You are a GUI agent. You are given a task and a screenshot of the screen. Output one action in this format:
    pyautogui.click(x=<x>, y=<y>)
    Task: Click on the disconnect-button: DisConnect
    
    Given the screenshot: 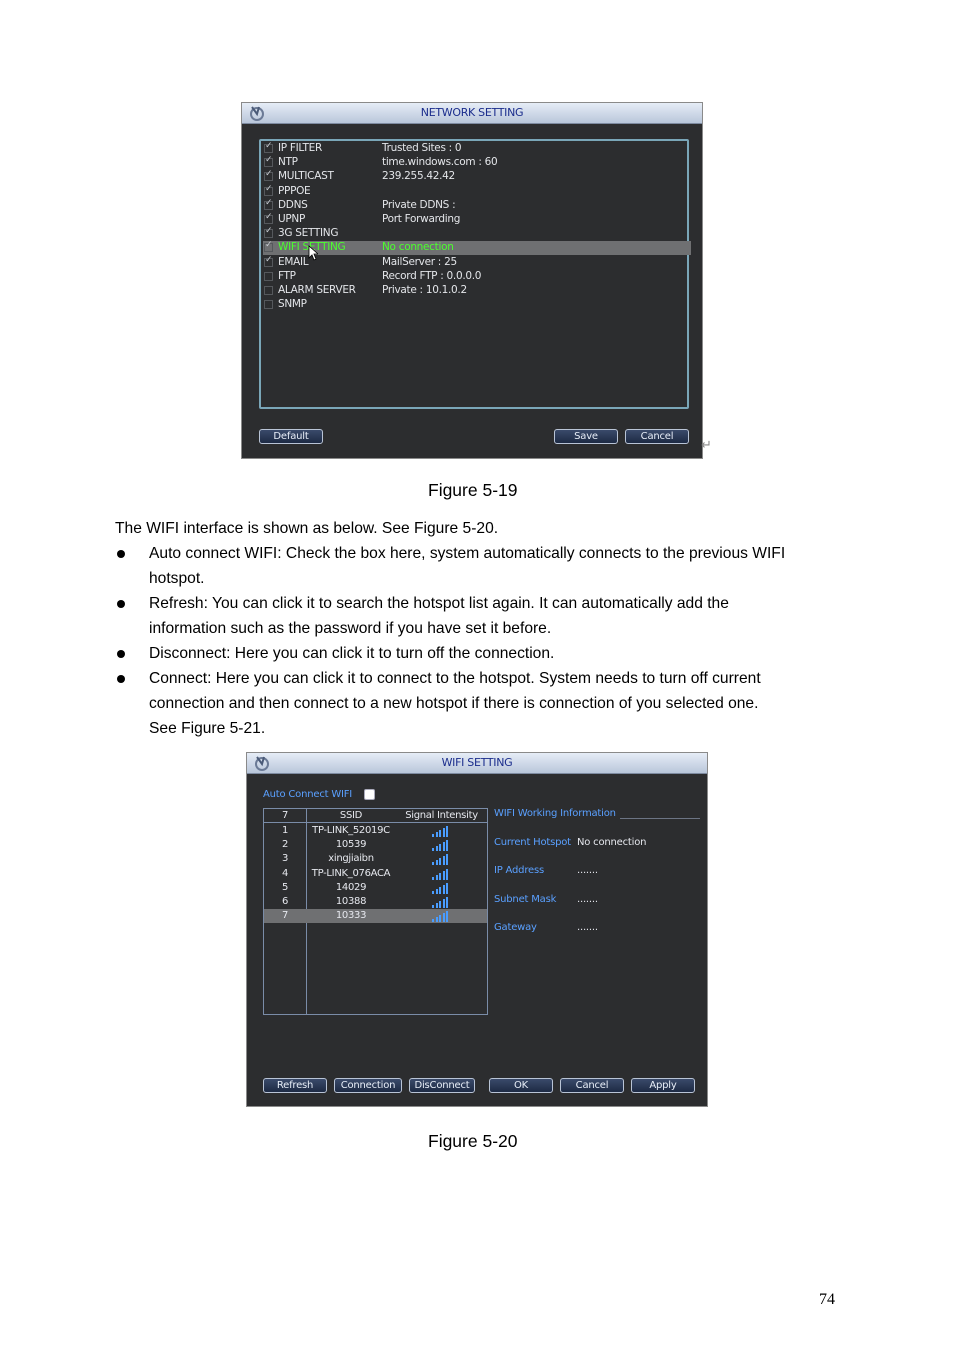 What is the action you would take?
    pyautogui.click(x=442, y=1085)
    